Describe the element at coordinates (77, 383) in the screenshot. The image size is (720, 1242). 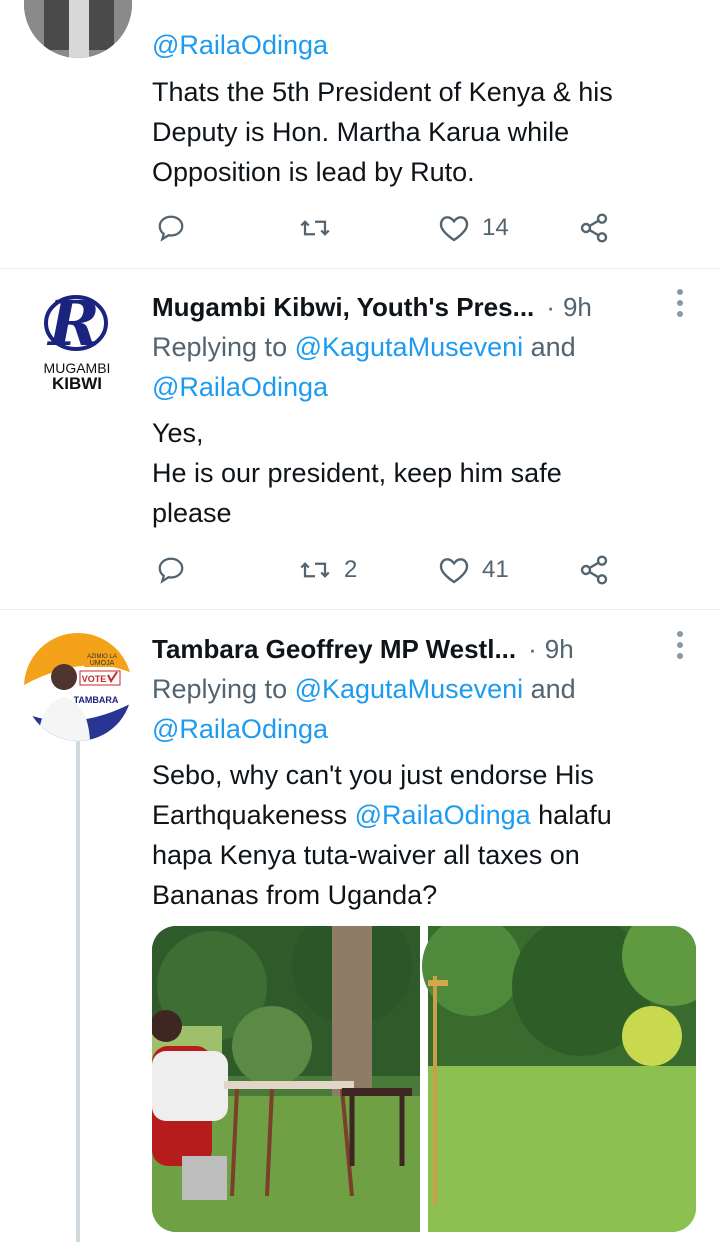
I see `logo-text: KIBWI` at that location.